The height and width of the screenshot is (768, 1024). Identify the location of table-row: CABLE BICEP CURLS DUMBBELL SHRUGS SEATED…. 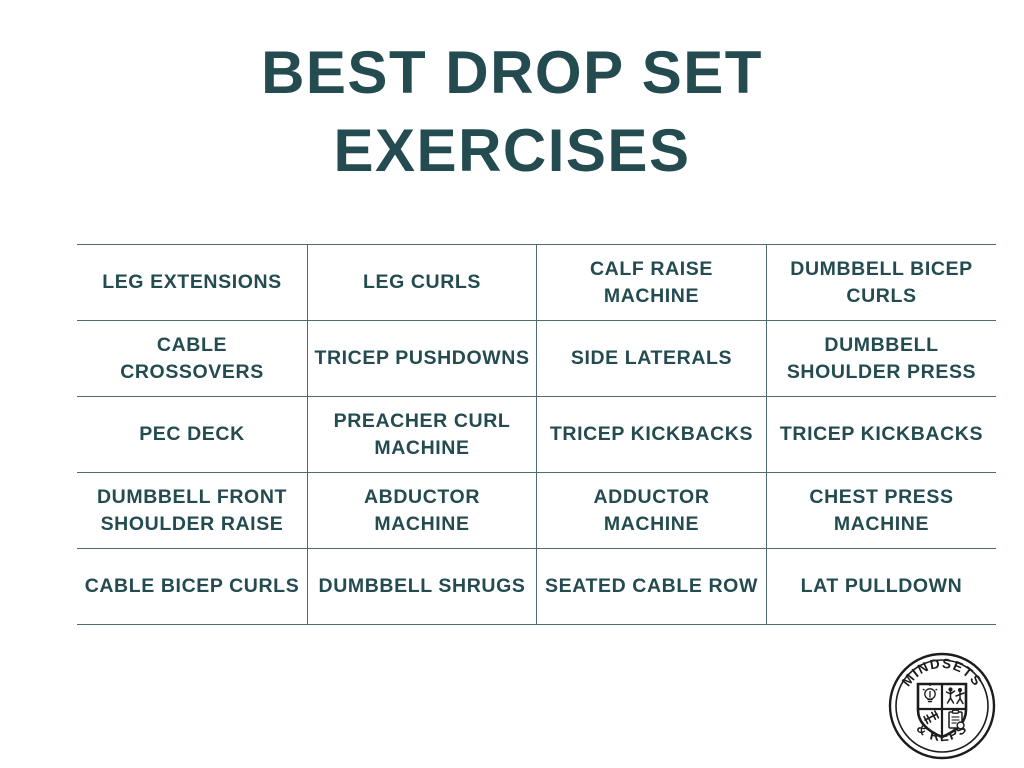
(536, 586).